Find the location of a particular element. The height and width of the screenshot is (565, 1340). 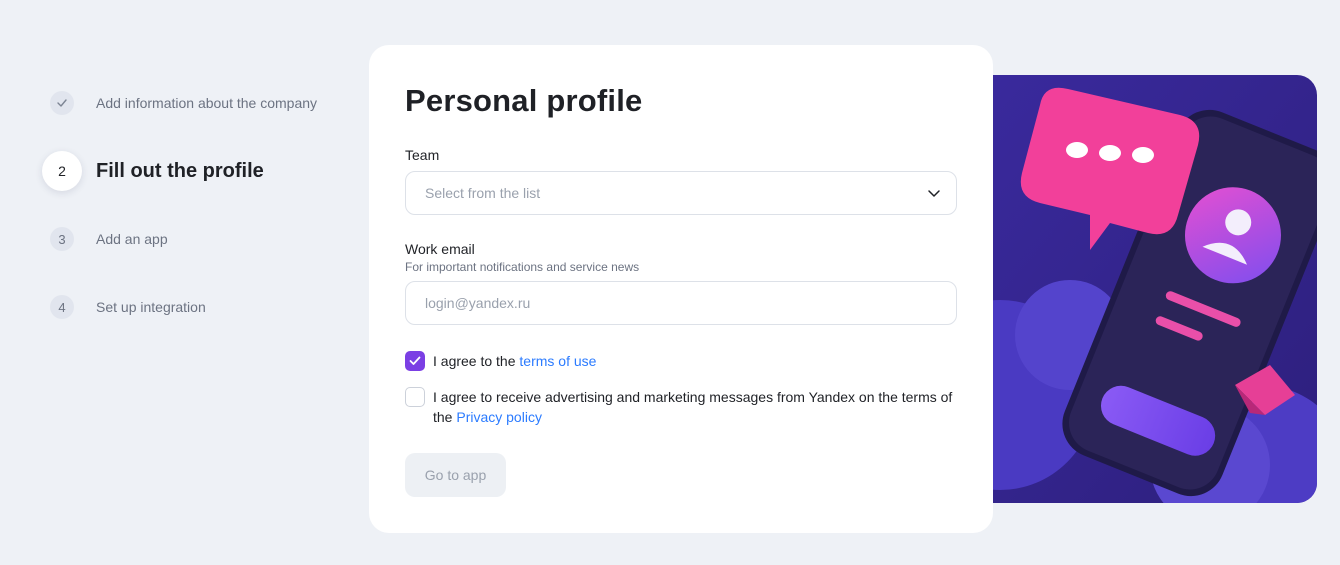

terms-of-use-link: terms of use is located at coordinates (557, 361).